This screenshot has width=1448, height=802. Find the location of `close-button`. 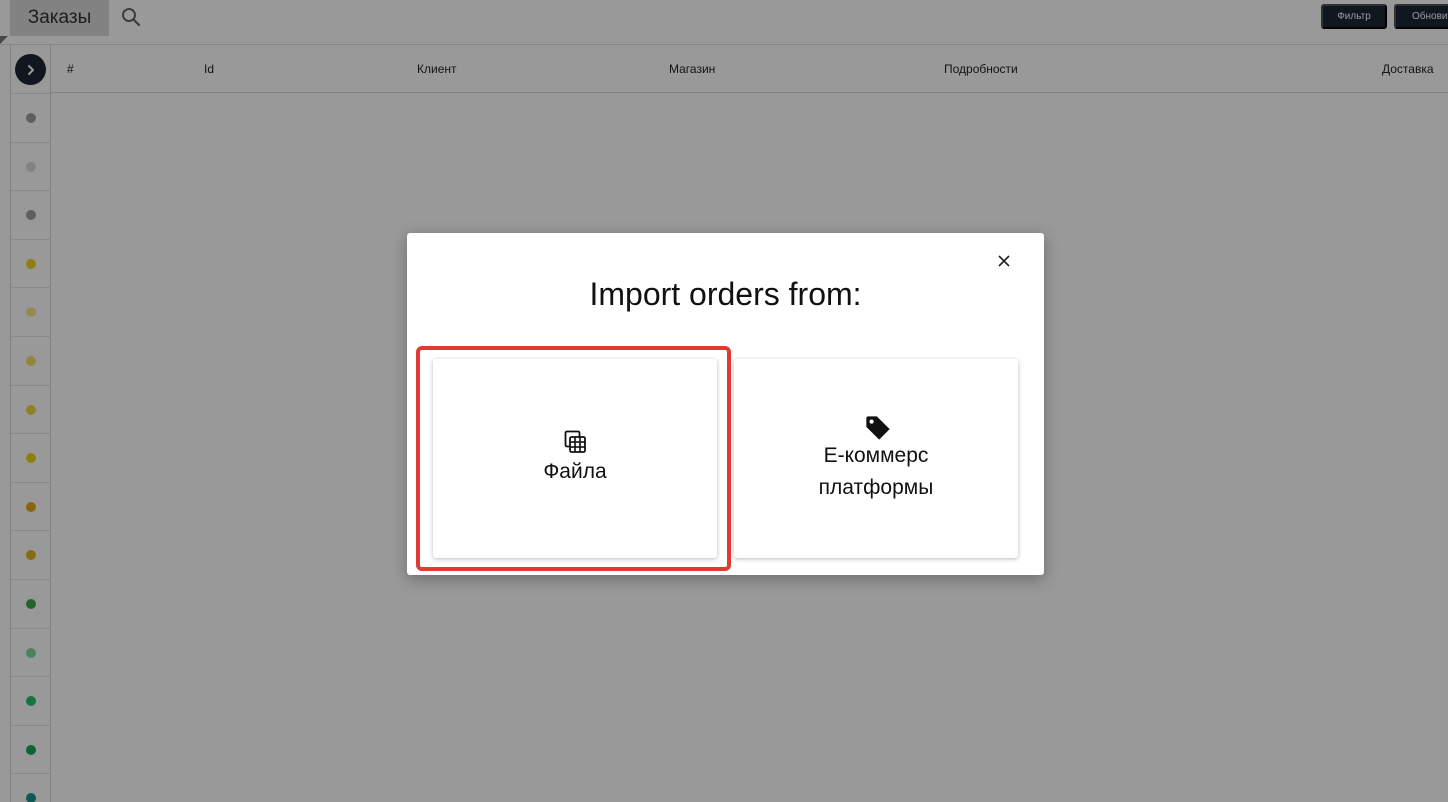

close-button is located at coordinates (1004, 261).